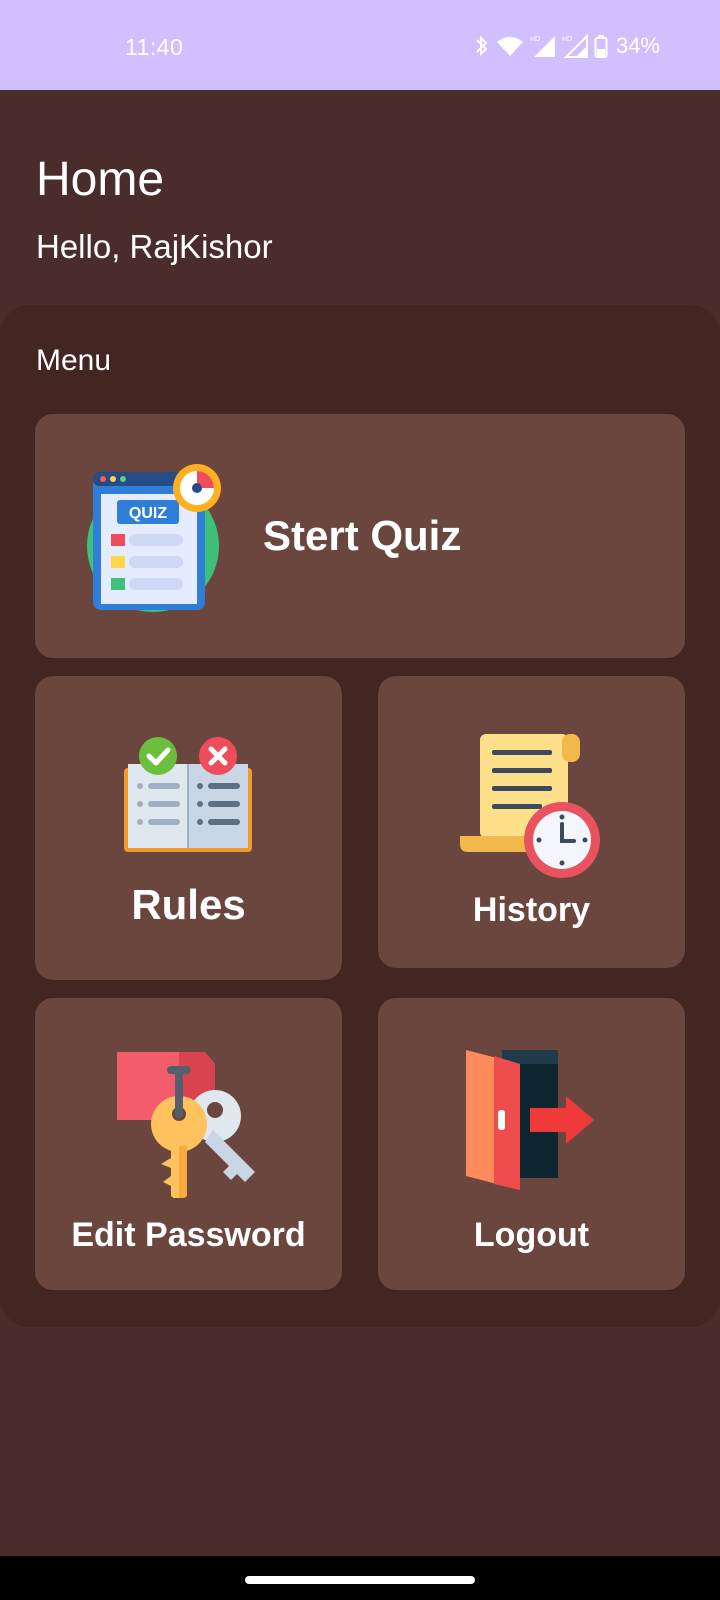  Describe the element at coordinates (530, 1120) in the screenshot. I see `logout-door-icon` at that location.